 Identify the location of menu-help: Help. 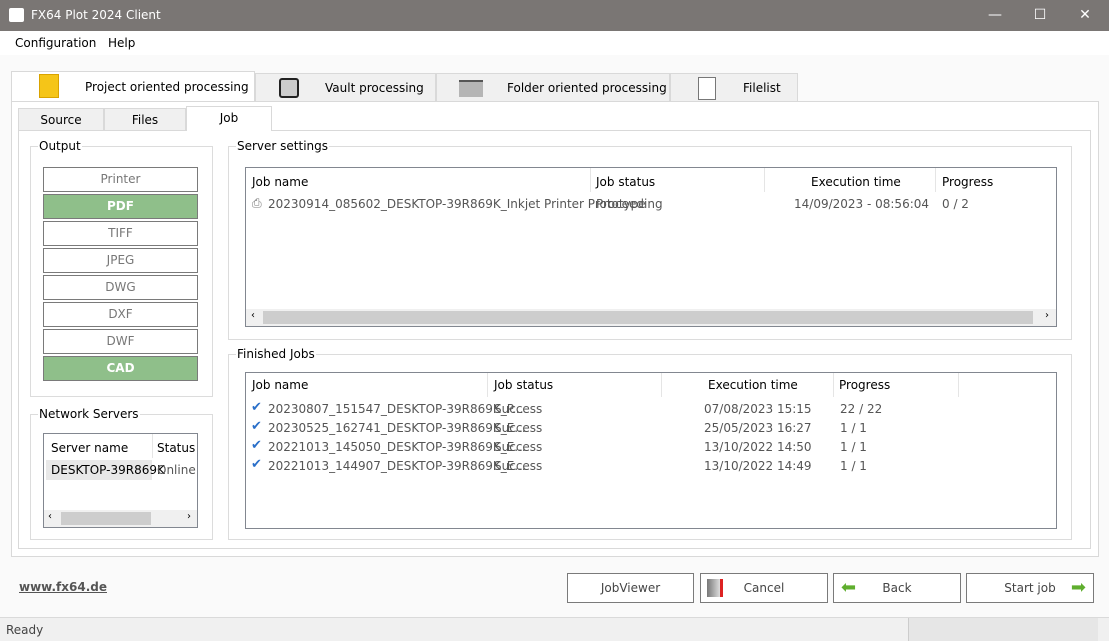
(121, 43).